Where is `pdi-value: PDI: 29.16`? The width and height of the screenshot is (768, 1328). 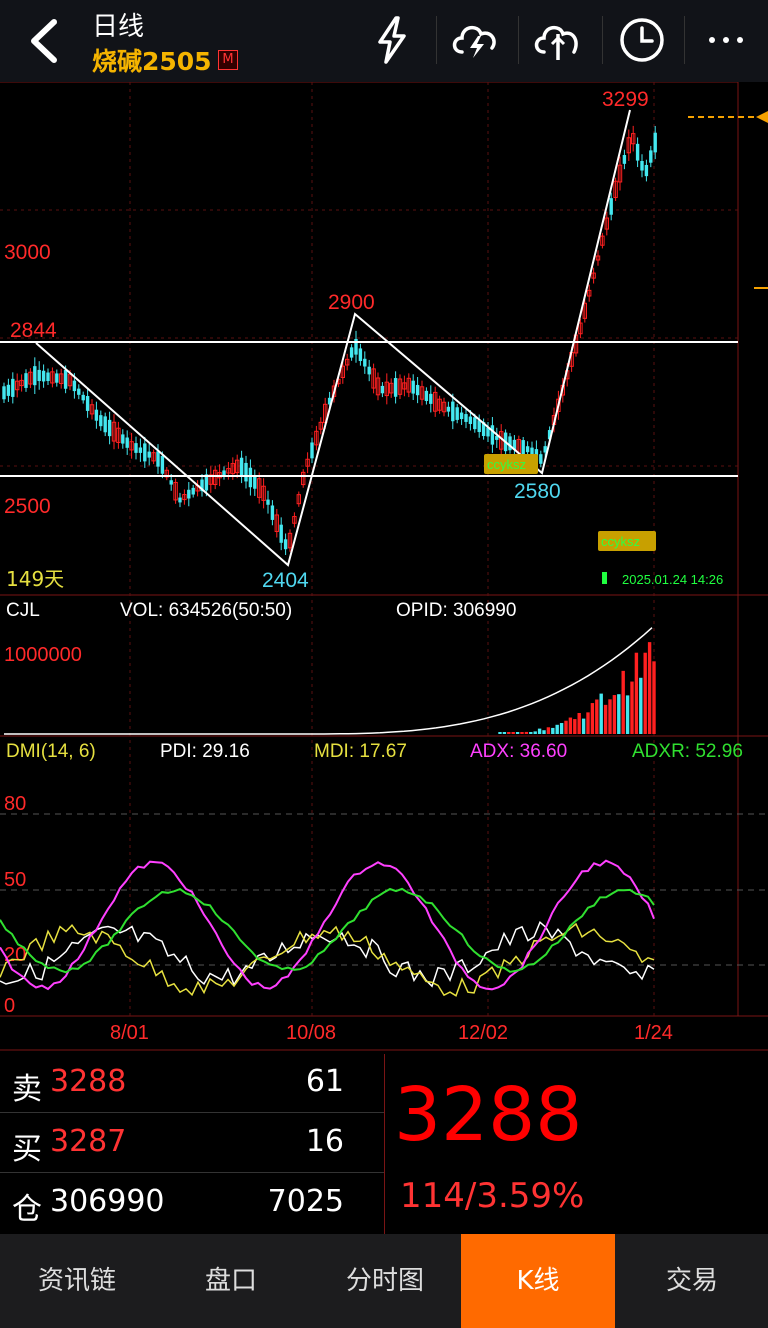
pdi-value: PDI: 29.16 is located at coordinates (205, 751).